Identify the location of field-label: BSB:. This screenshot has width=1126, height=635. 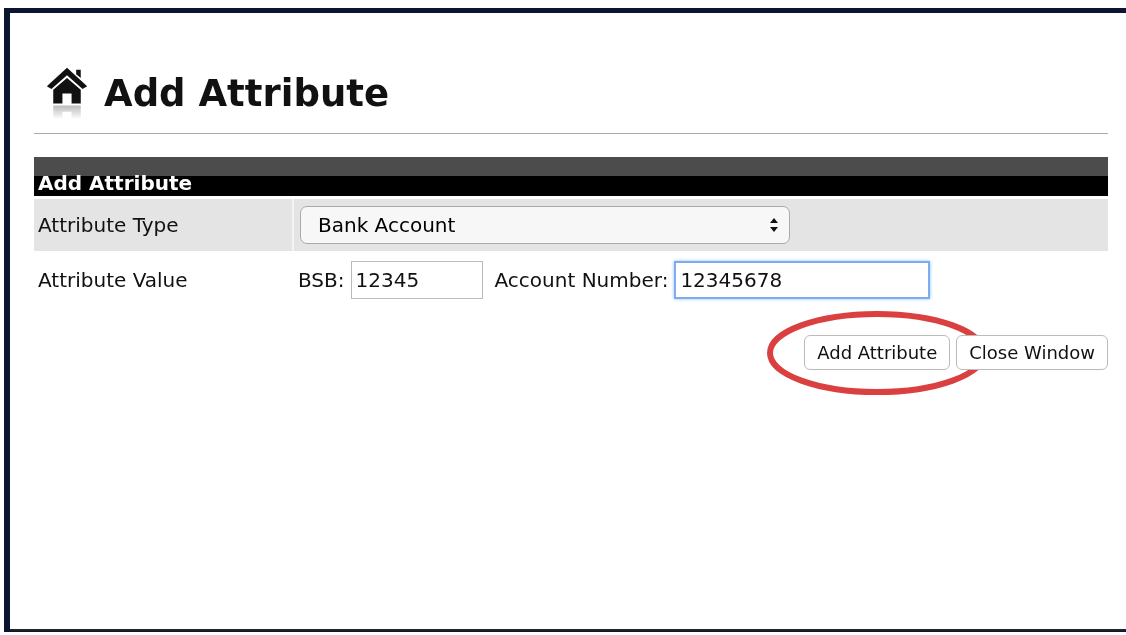
(321, 280).